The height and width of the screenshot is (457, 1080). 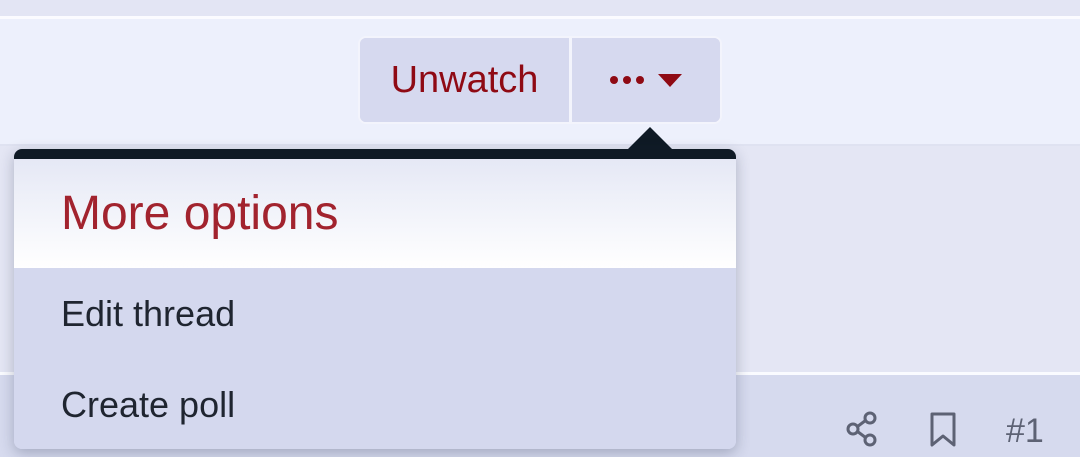 I want to click on menu-title: More options, so click(x=200, y=213).